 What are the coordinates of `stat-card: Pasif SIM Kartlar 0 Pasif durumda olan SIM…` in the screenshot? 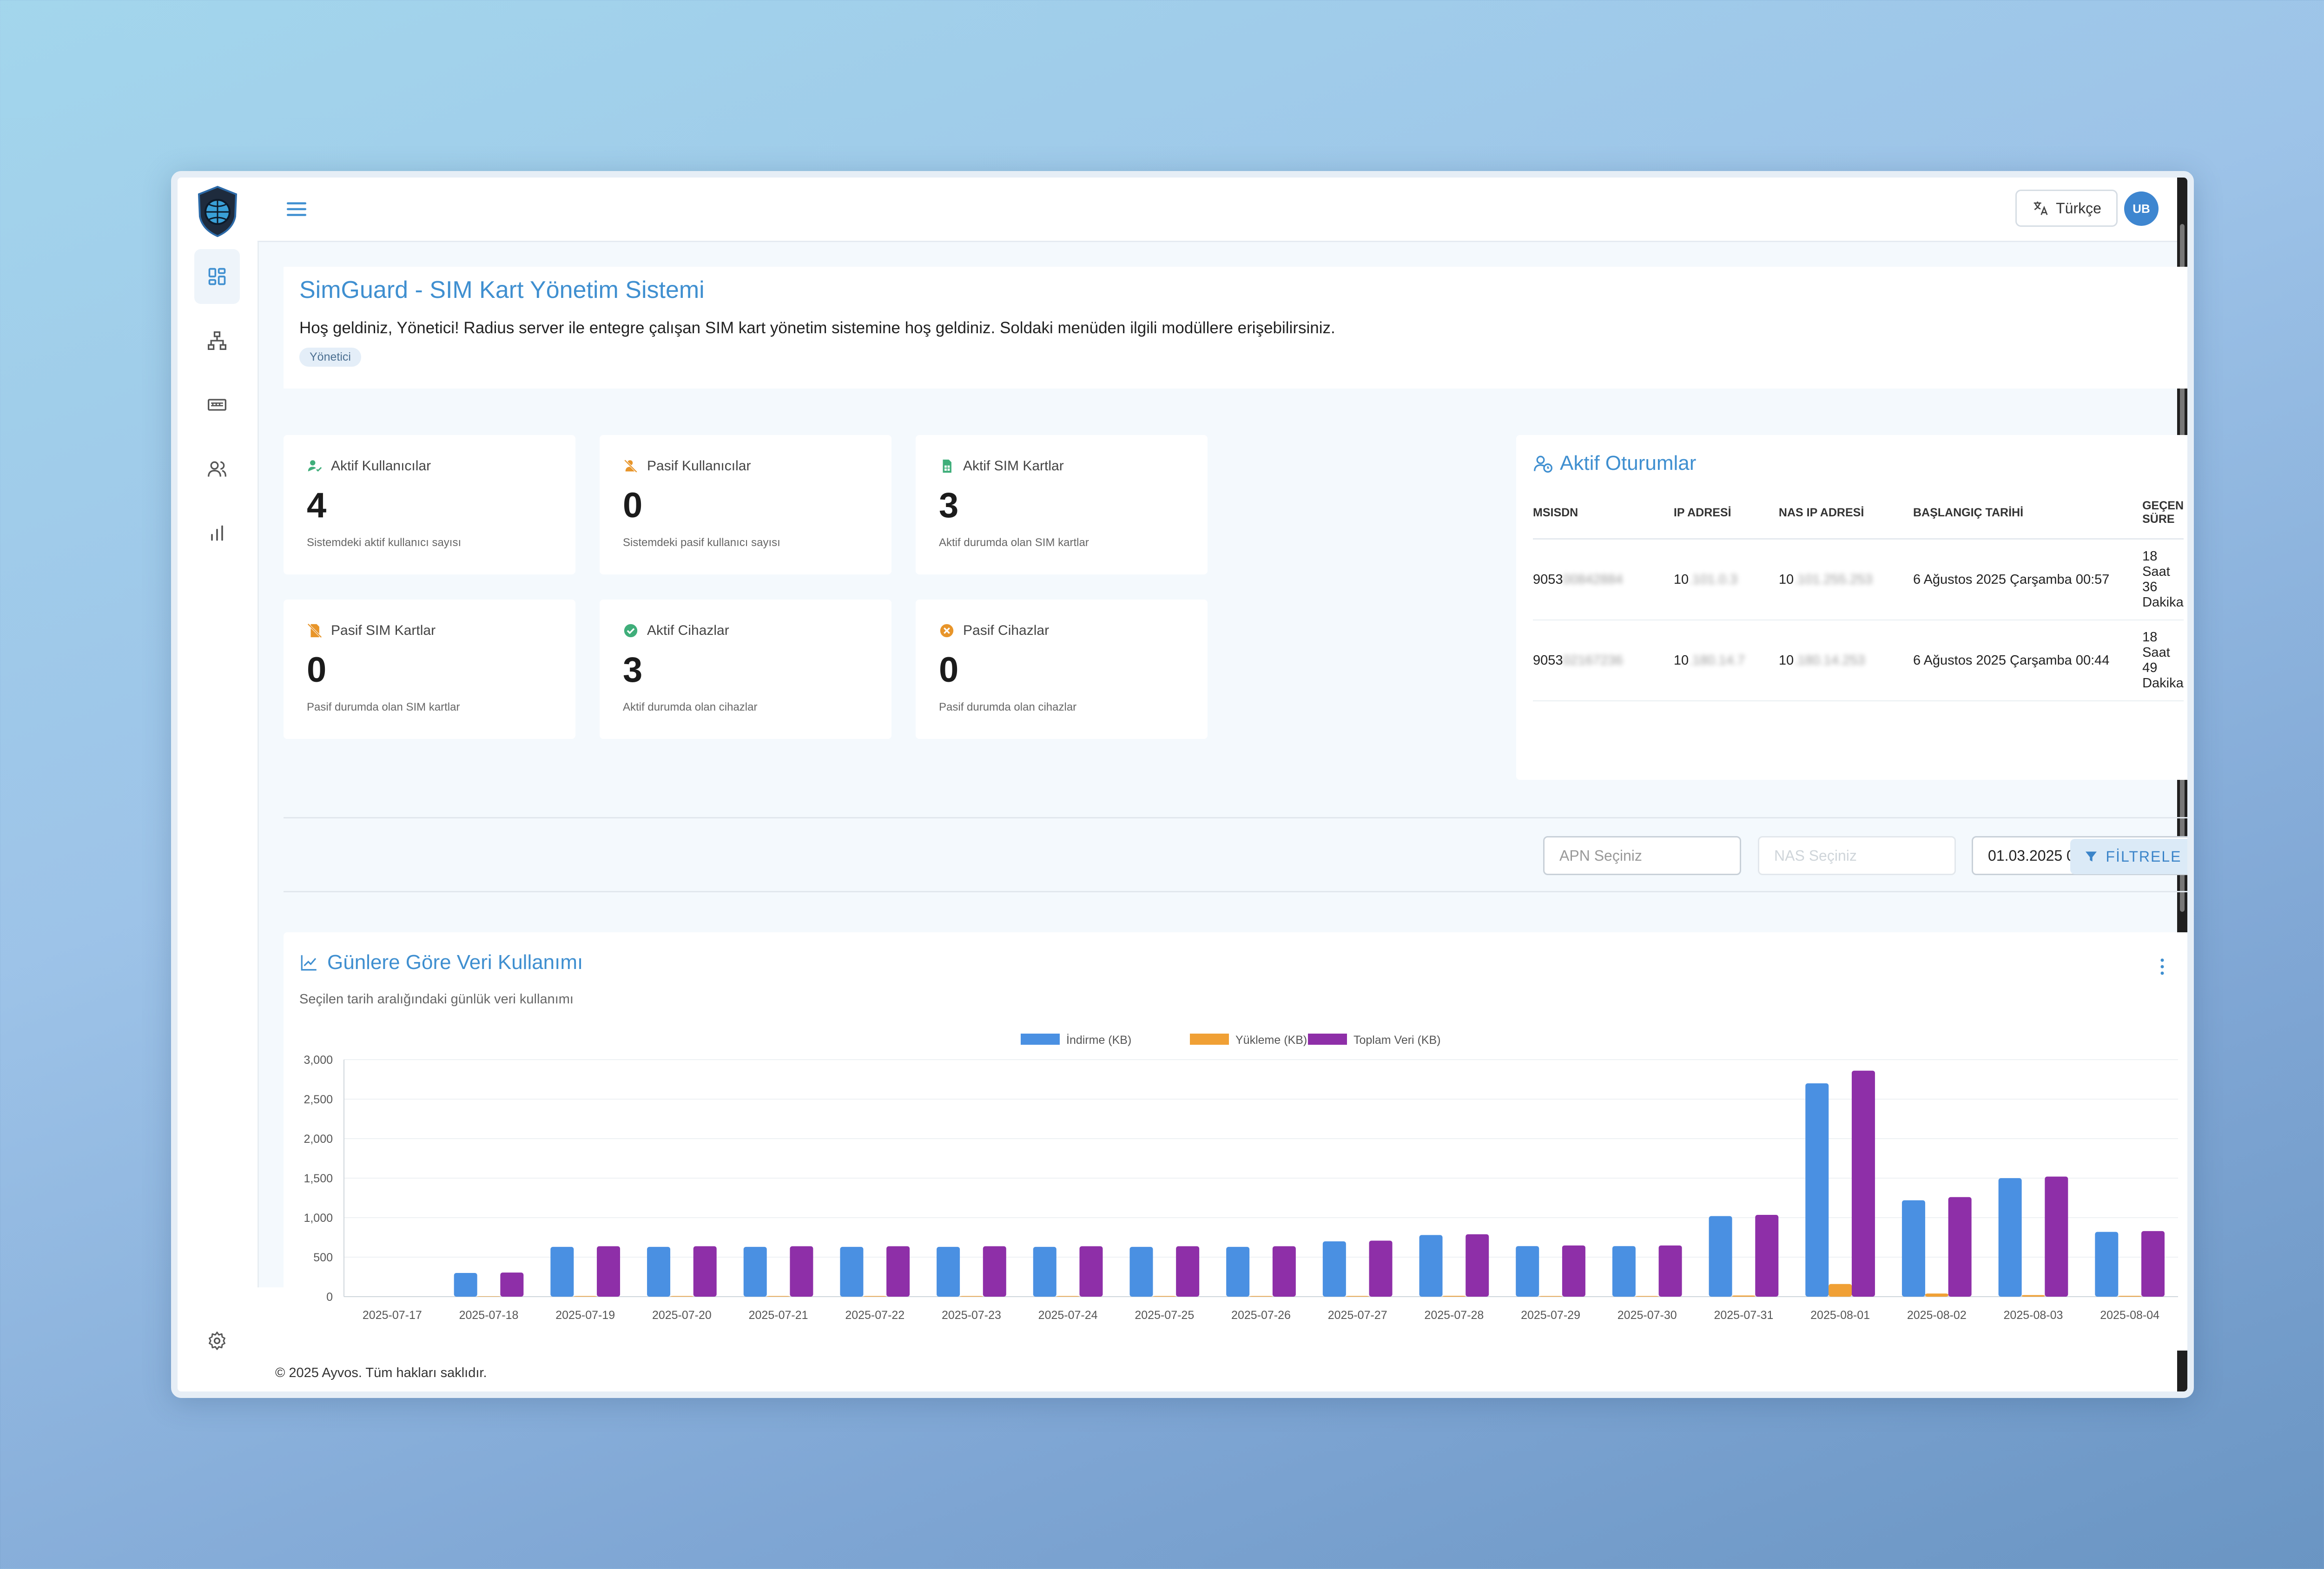 It's located at (429, 669).